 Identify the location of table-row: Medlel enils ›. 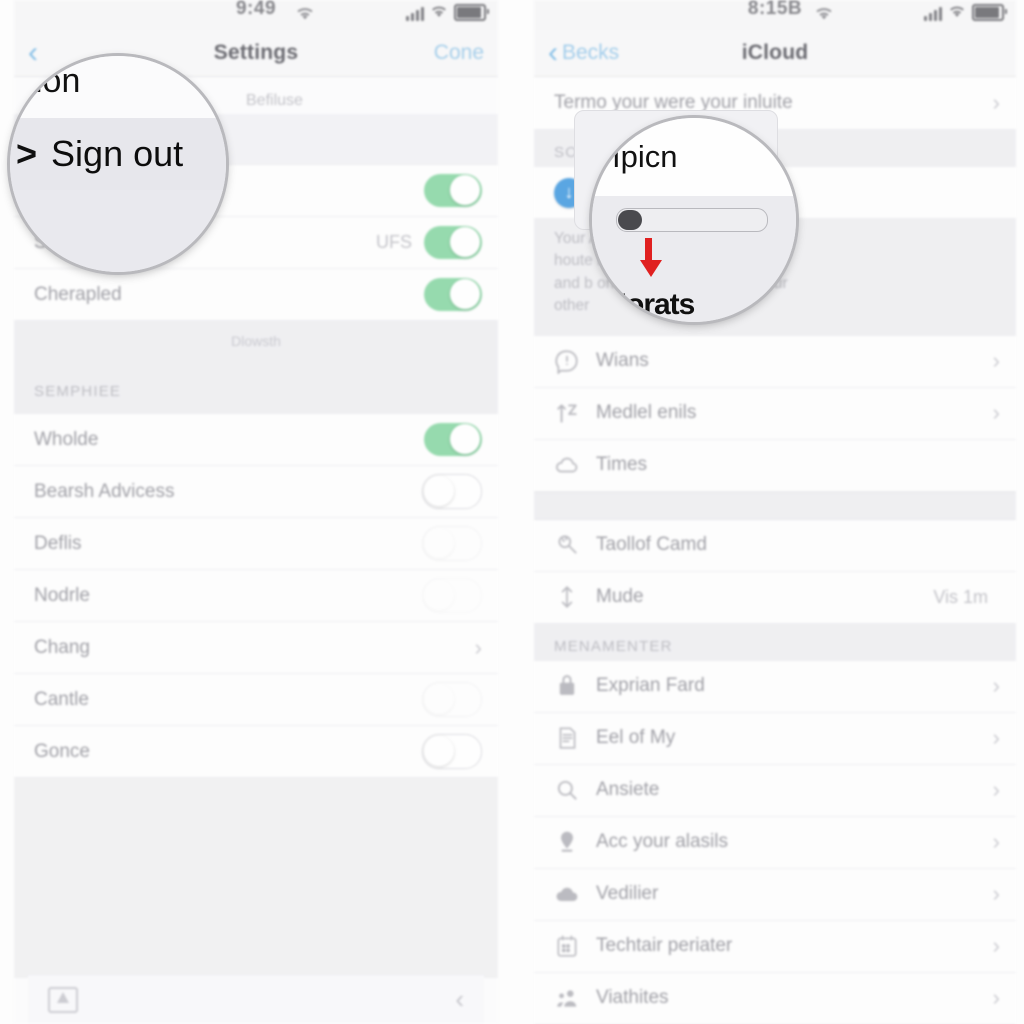
(775, 413).